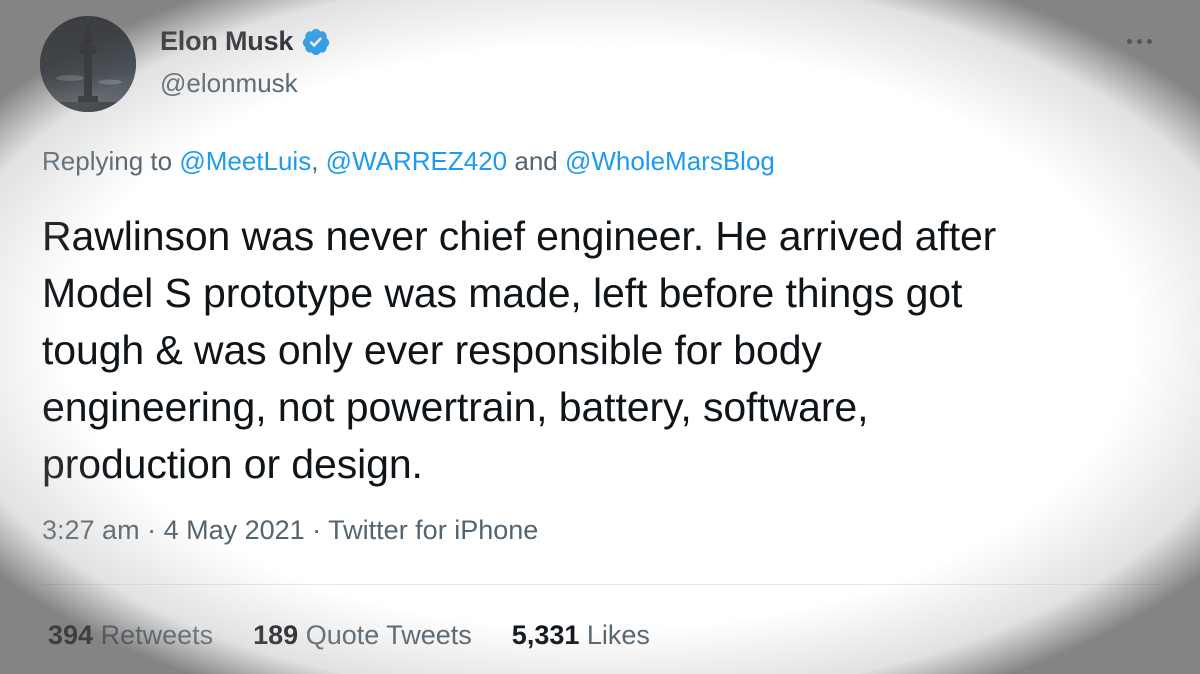 Image resolution: width=1200 pixels, height=674 pixels. What do you see at coordinates (111, 161) in the screenshot?
I see `replying-to-label: Replying to` at bounding box center [111, 161].